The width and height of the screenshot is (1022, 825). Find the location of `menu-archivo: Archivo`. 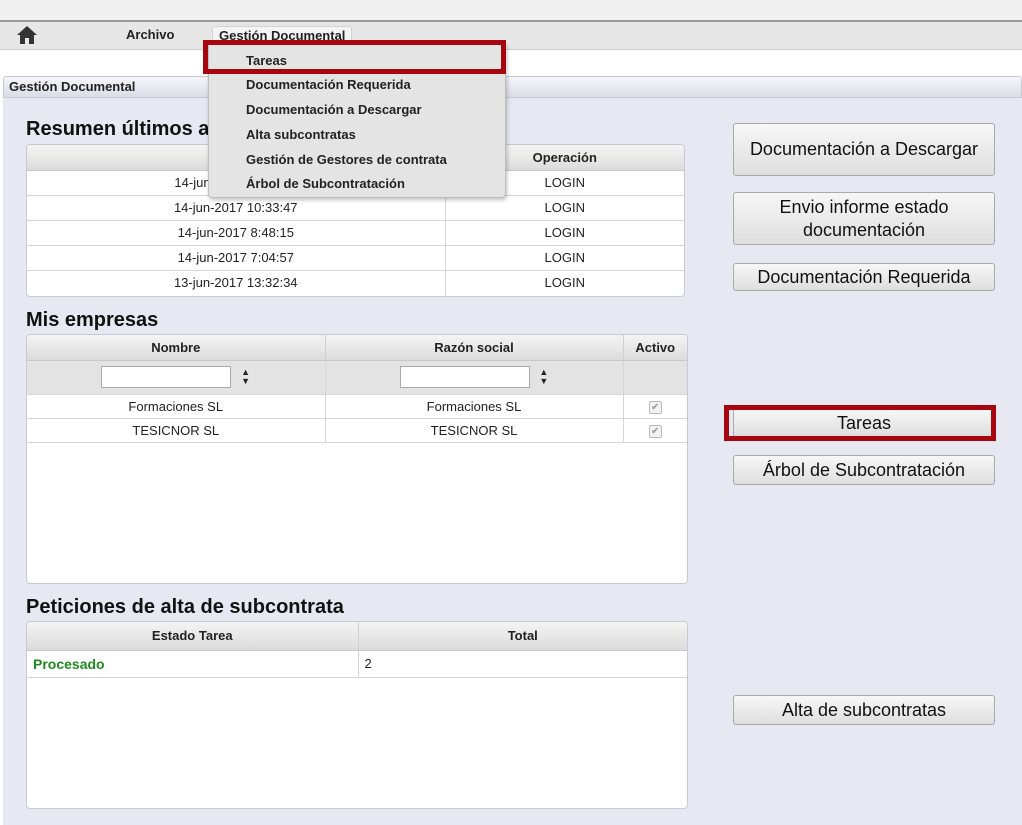

menu-archivo: Archivo is located at coordinates (150, 34).